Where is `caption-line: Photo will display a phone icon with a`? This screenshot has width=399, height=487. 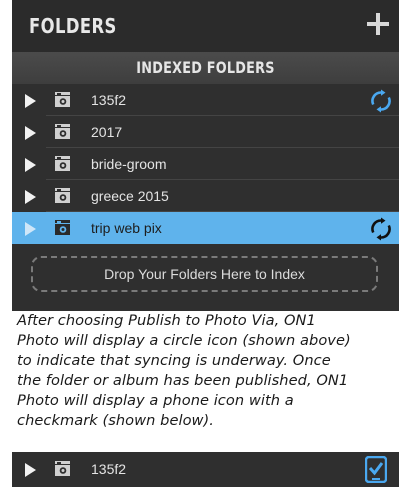 caption-line: Photo will display a phone icon with a is located at coordinates (155, 400).